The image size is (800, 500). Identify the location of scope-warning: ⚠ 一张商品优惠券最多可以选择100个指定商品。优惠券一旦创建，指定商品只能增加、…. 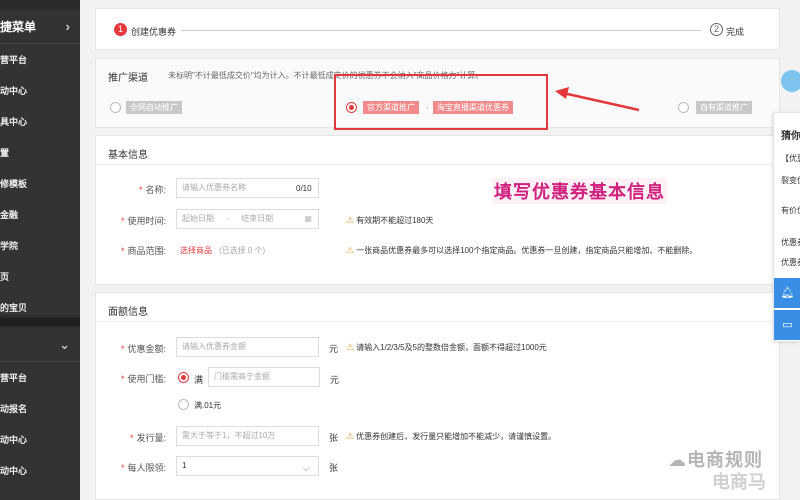
(522, 250).